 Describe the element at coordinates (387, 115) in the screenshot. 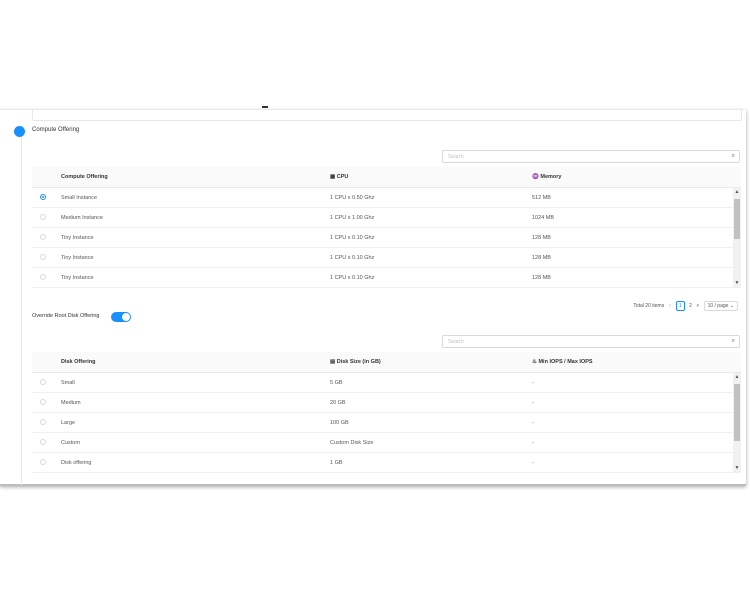

I see `previous-step-box` at that location.